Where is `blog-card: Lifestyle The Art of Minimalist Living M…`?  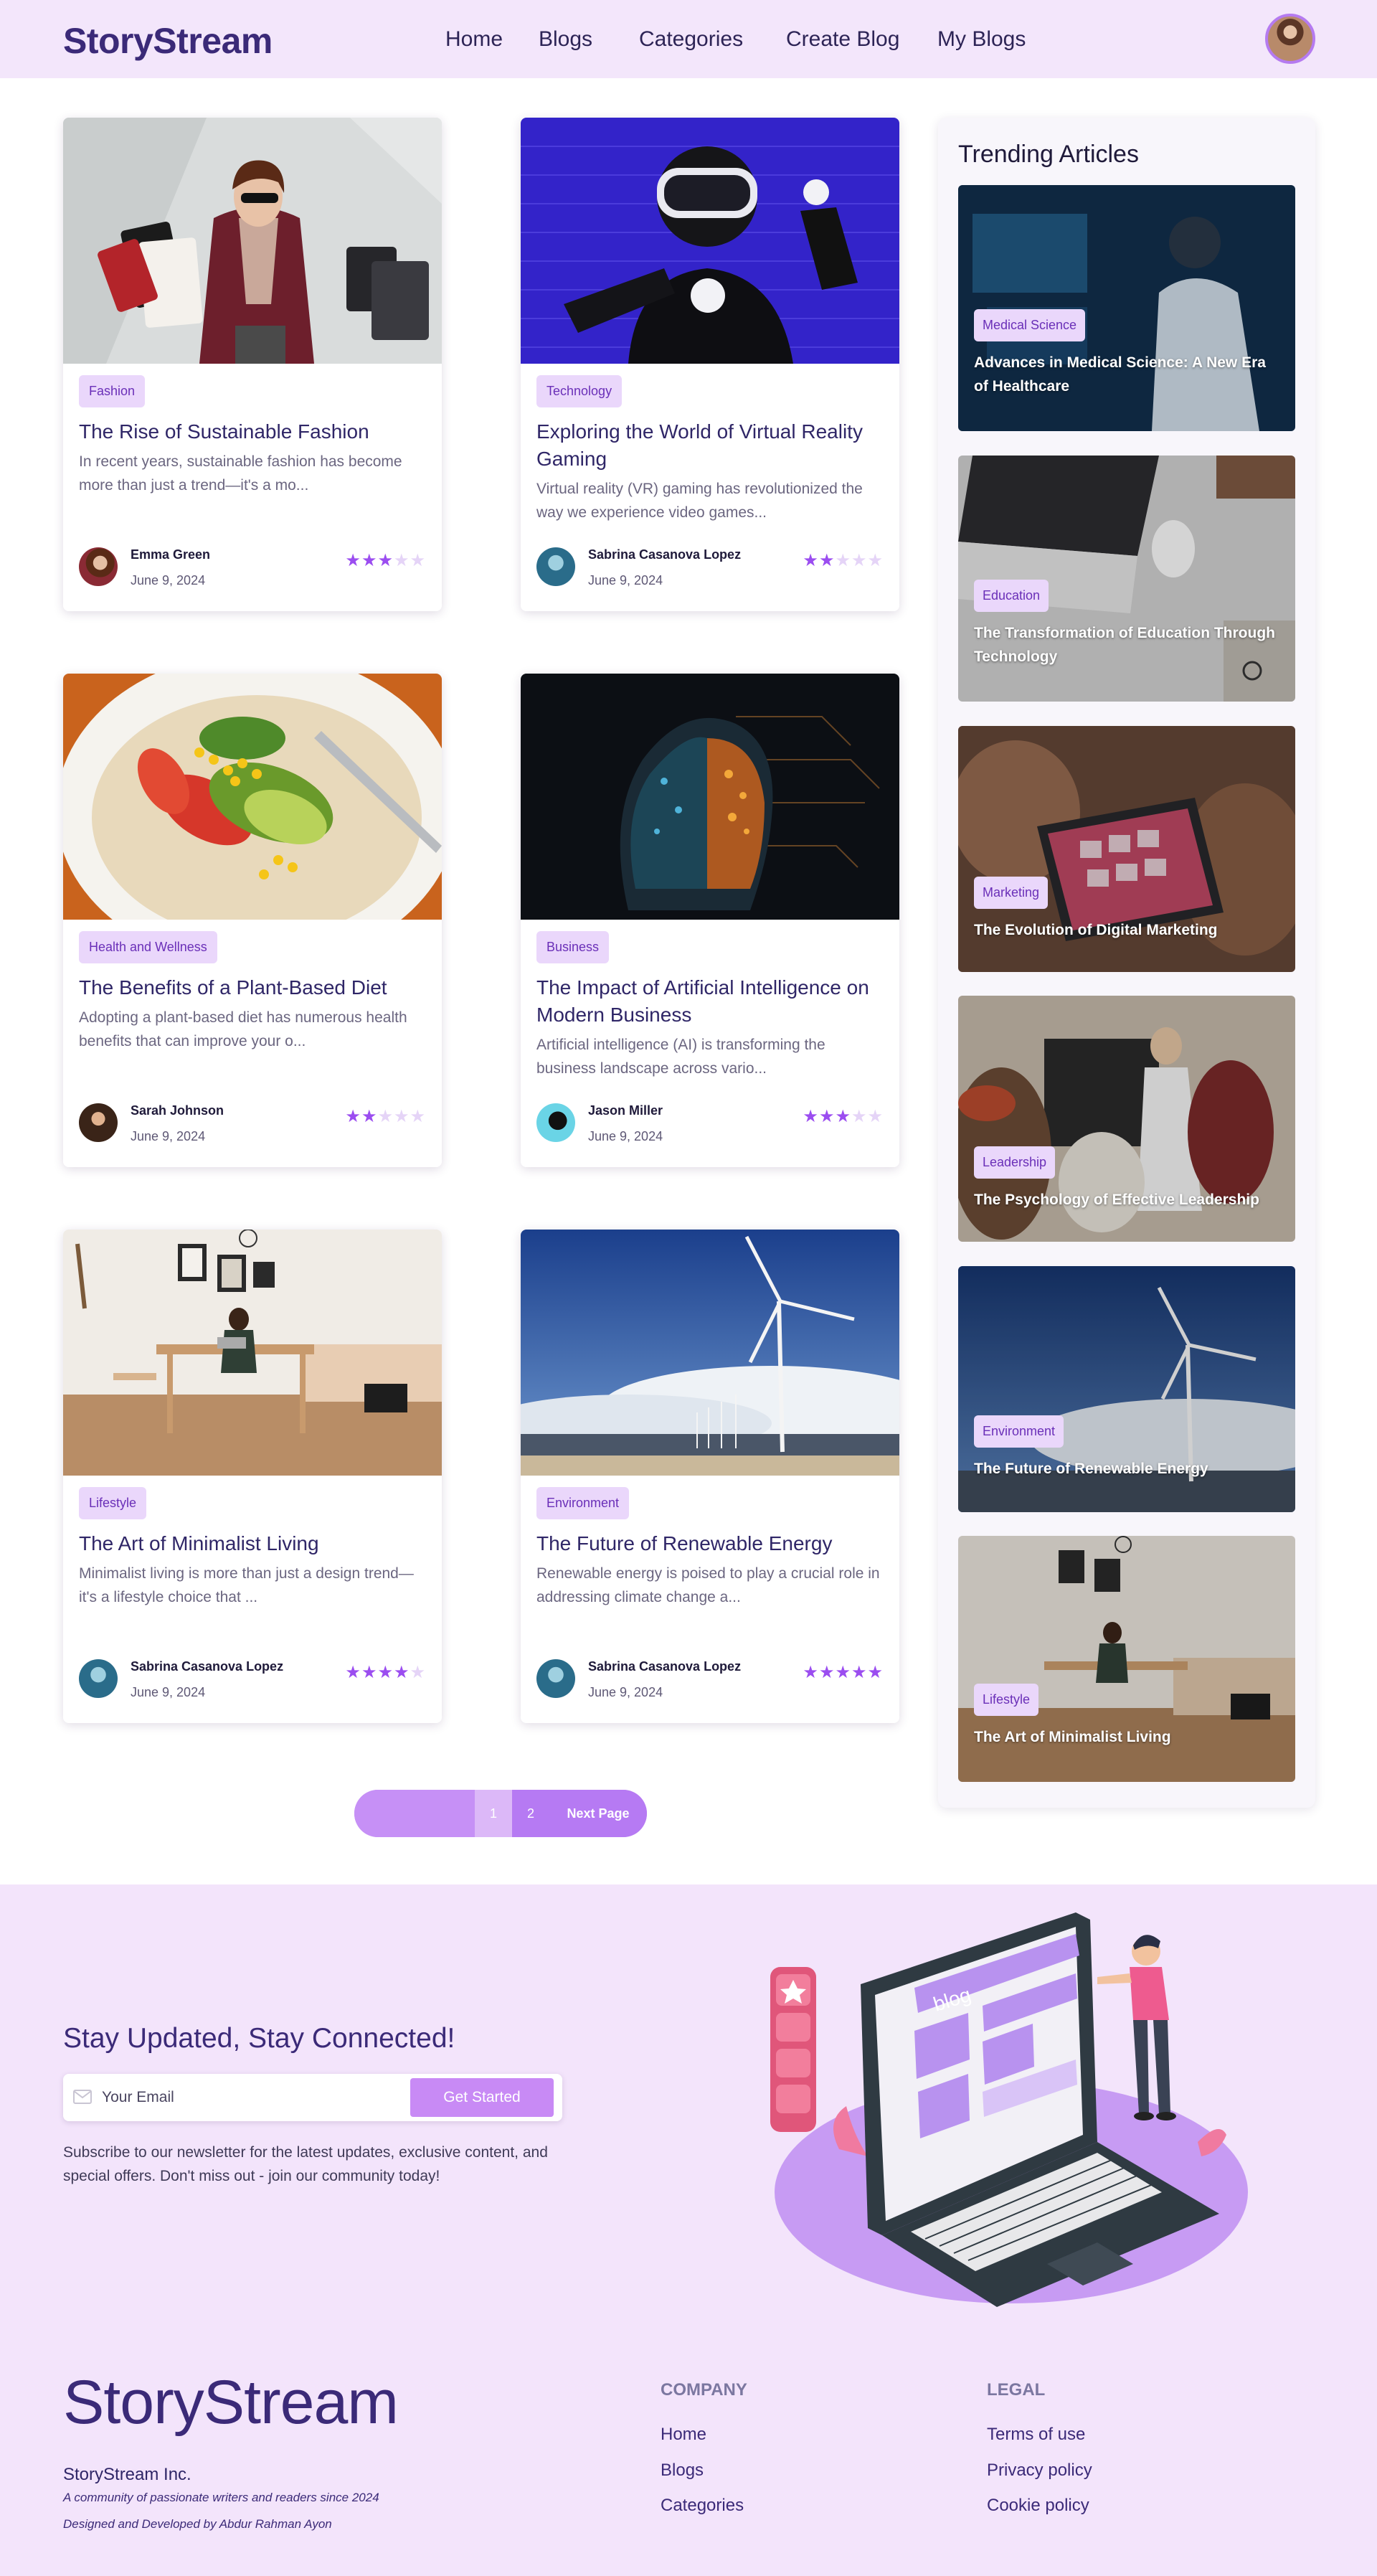
blog-card: Lifestyle The Art of Minimalist Living M… is located at coordinates (252, 1476).